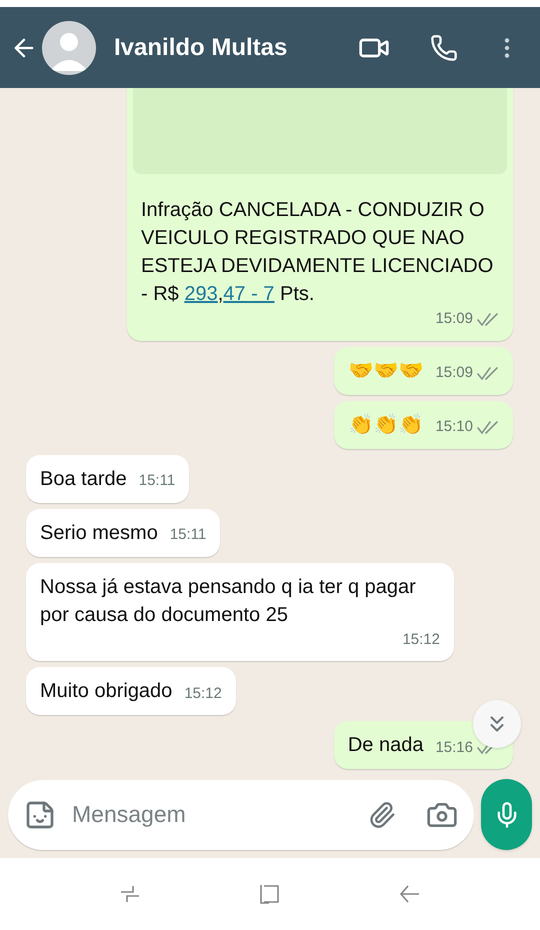 The image size is (540, 930). I want to click on message-input: Mensagem, so click(220, 814).